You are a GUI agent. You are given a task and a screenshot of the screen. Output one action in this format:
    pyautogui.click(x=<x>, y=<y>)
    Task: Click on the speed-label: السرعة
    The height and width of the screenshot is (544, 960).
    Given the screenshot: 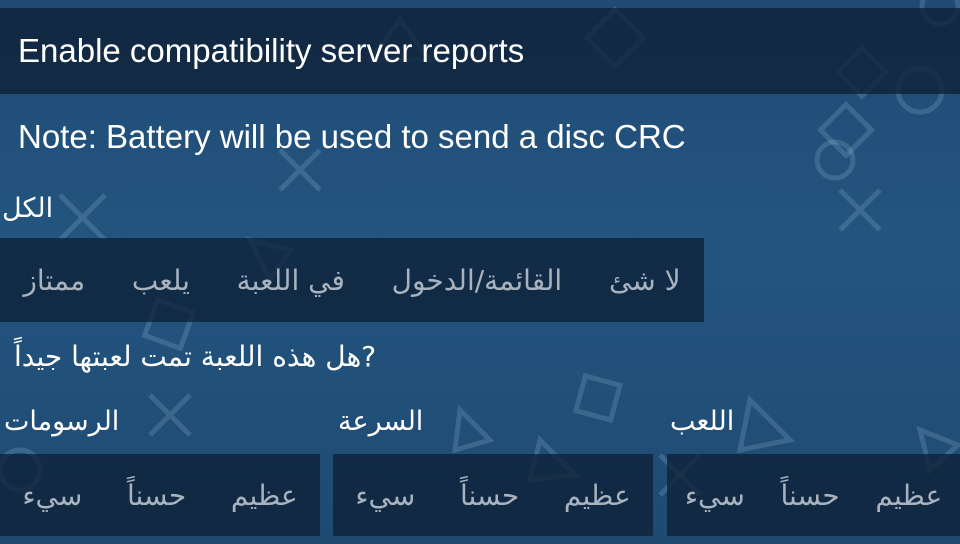 What is the action you would take?
    pyautogui.click(x=381, y=421)
    